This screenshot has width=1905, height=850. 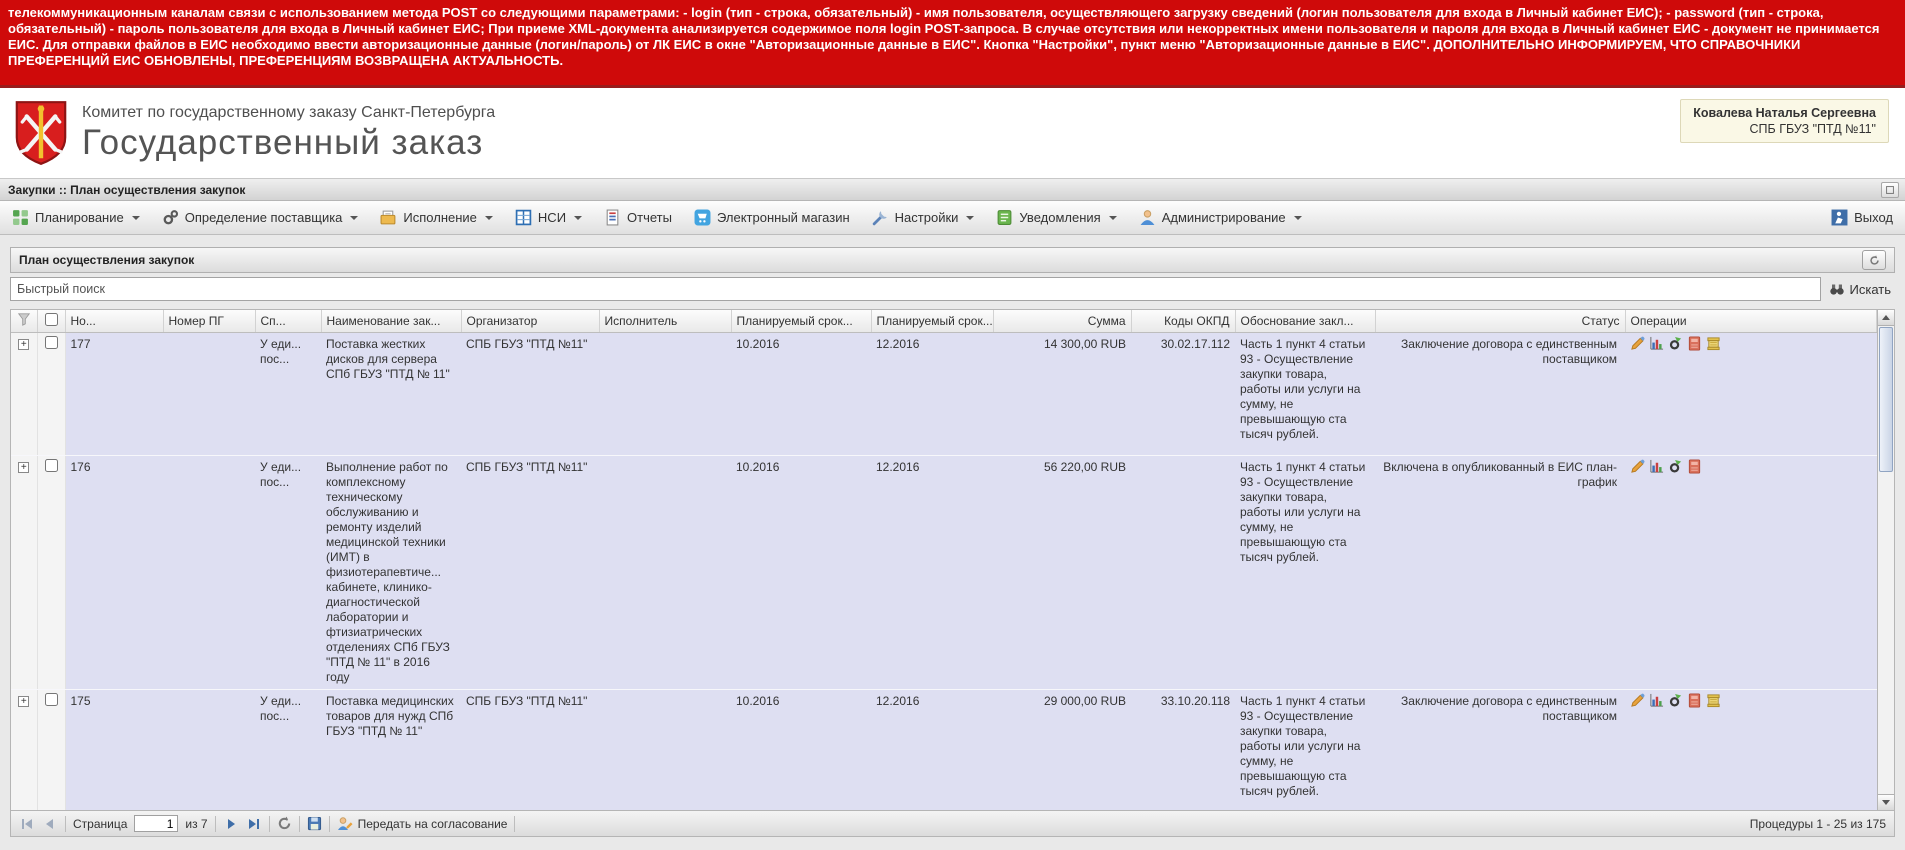 What do you see at coordinates (345, 824) in the screenshot?
I see `user-edit-icon` at bounding box center [345, 824].